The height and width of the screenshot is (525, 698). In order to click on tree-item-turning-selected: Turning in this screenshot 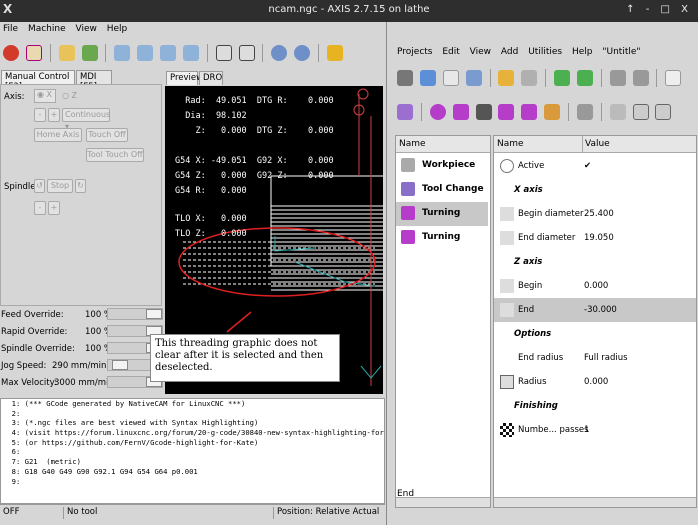, I will do `click(442, 214)`.